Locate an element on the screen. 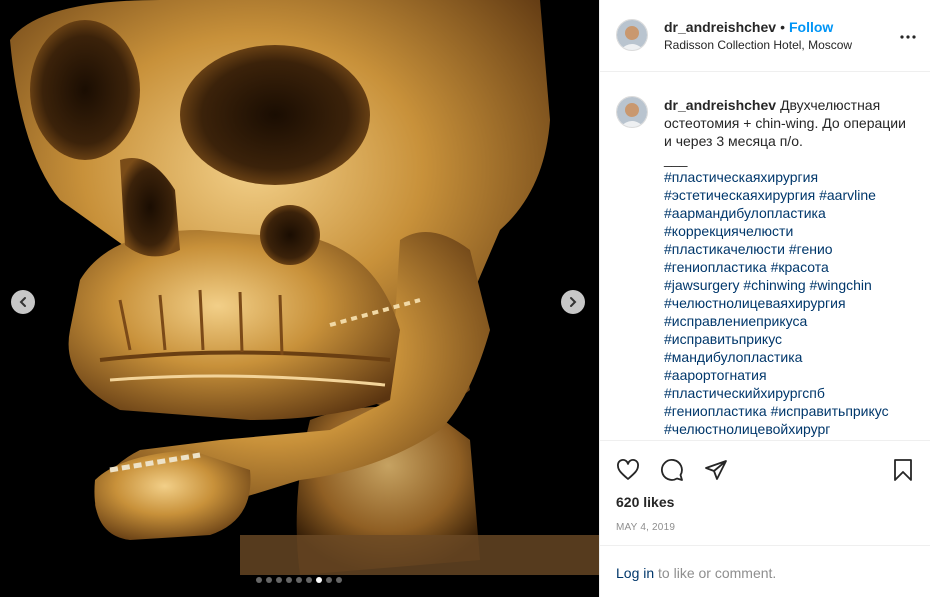 This screenshot has width=930, height=597. hashtag-link: #красота is located at coordinates (800, 267).